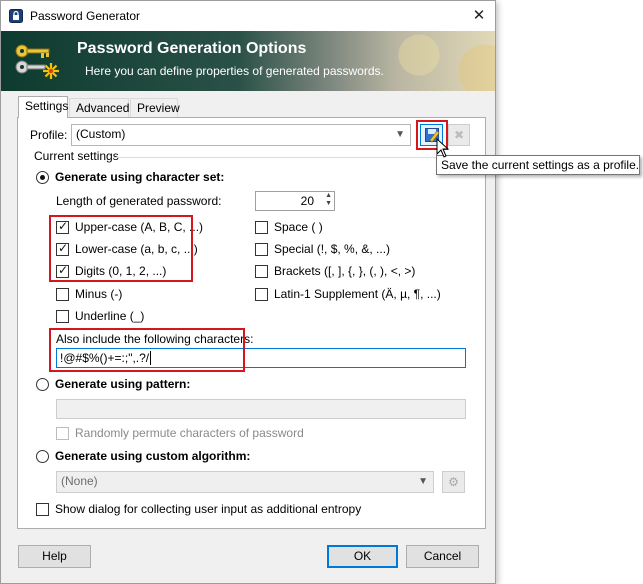 This screenshot has height=584, width=643. What do you see at coordinates (294, 157) in the screenshot?
I see `group-divider` at bounding box center [294, 157].